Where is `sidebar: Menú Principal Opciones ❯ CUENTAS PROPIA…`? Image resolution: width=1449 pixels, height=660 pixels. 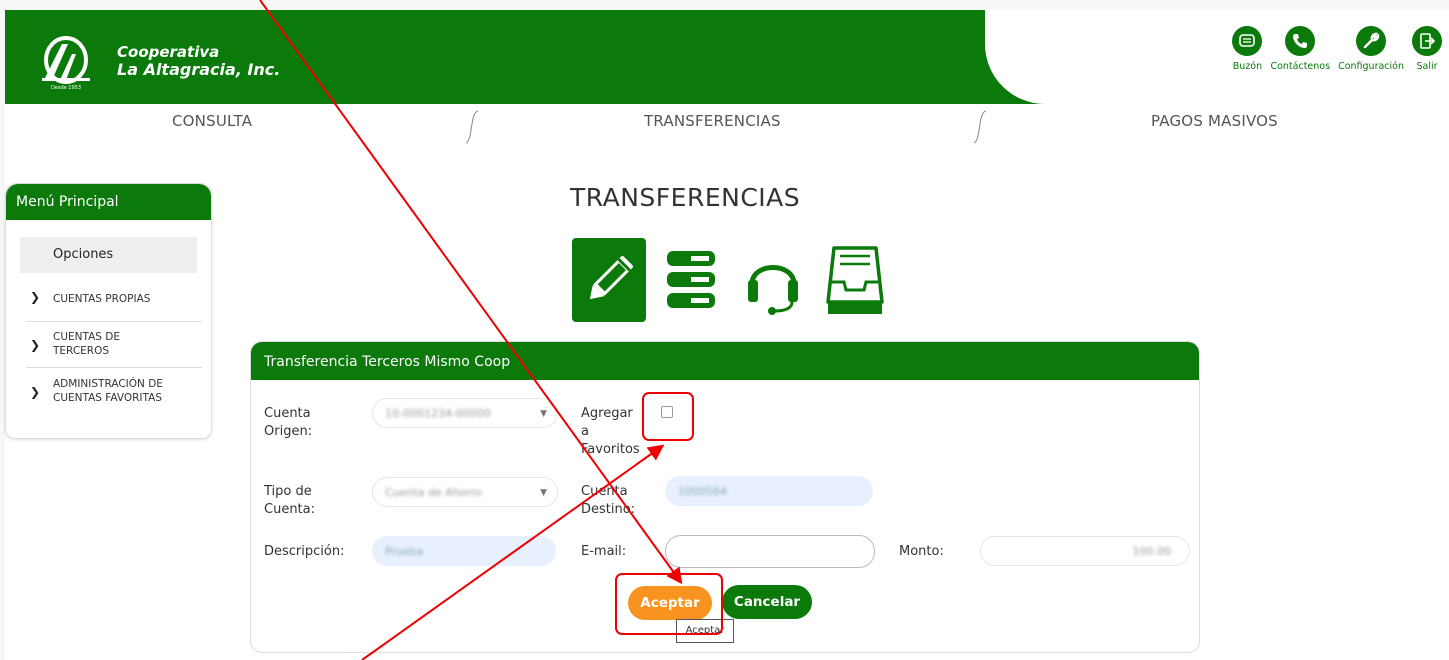 sidebar: Menú Principal Opciones ❯ CUENTAS PROPIA… is located at coordinates (108, 311).